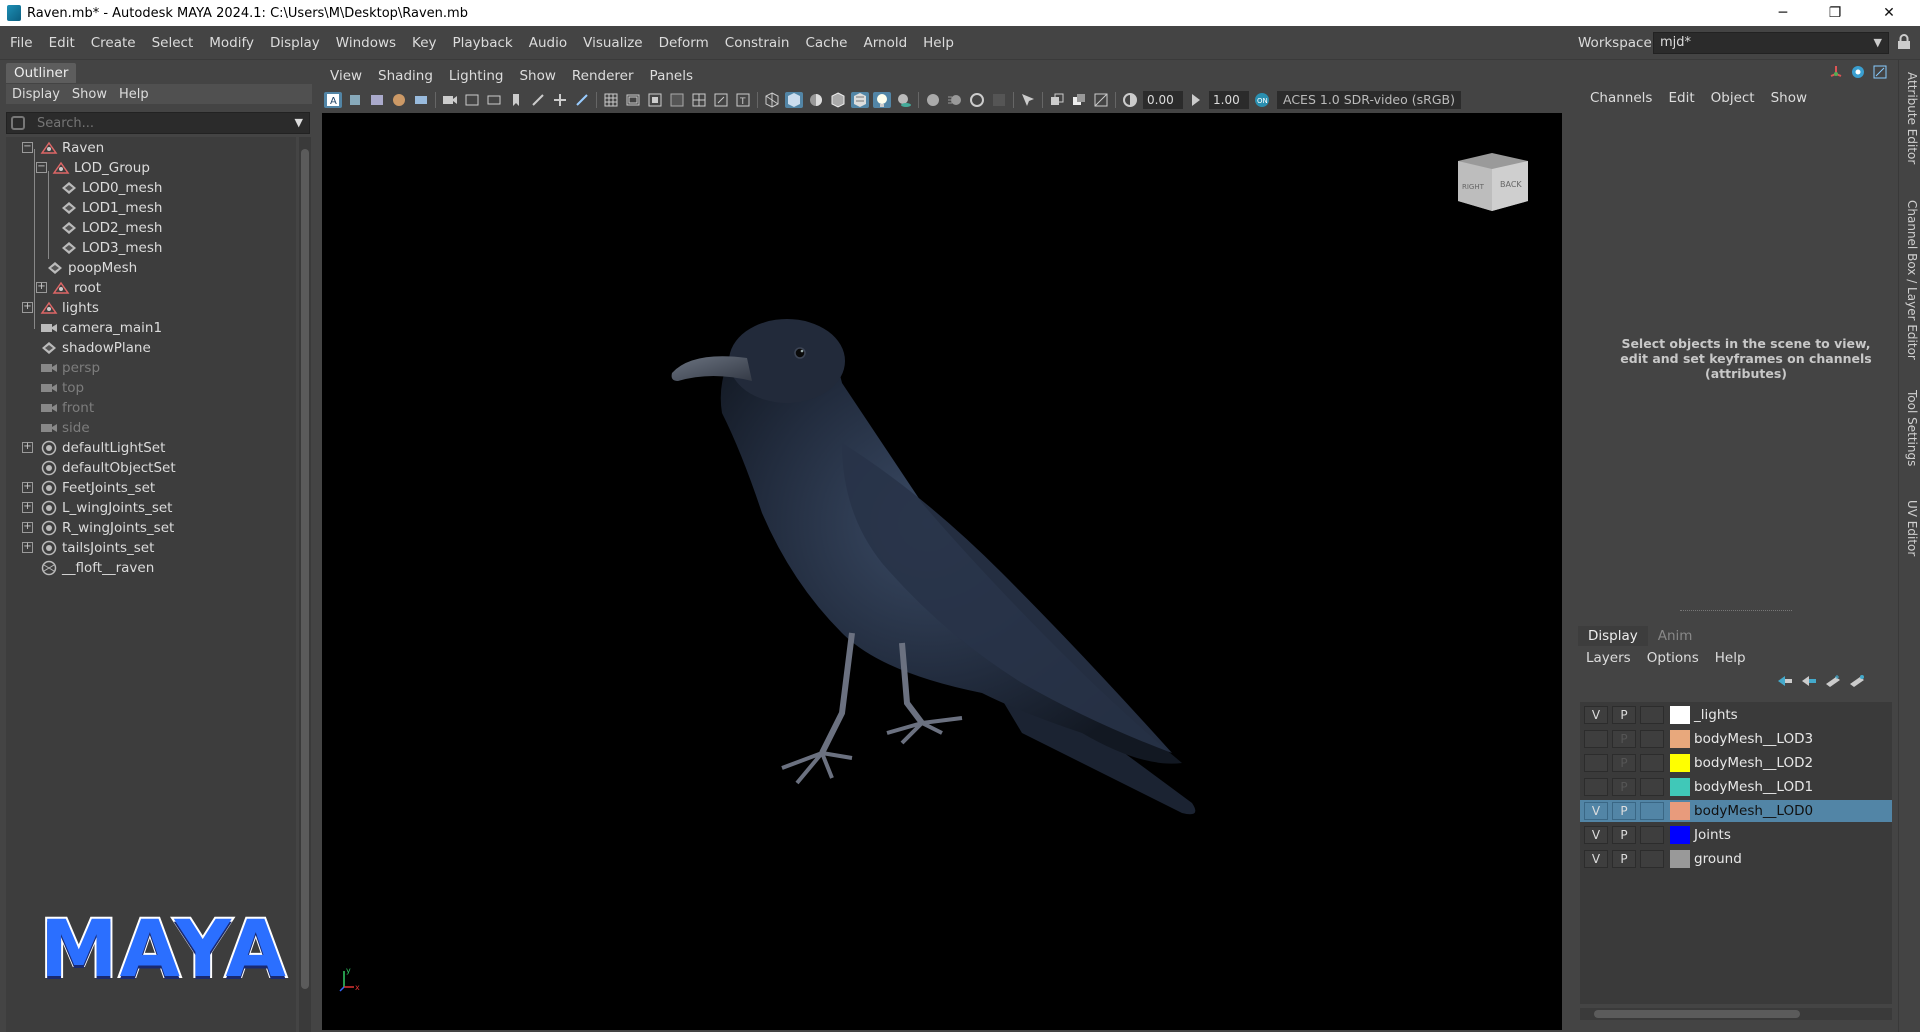 The image size is (1920, 1032). I want to click on field-chart-toggle-icon, so click(699, 100).